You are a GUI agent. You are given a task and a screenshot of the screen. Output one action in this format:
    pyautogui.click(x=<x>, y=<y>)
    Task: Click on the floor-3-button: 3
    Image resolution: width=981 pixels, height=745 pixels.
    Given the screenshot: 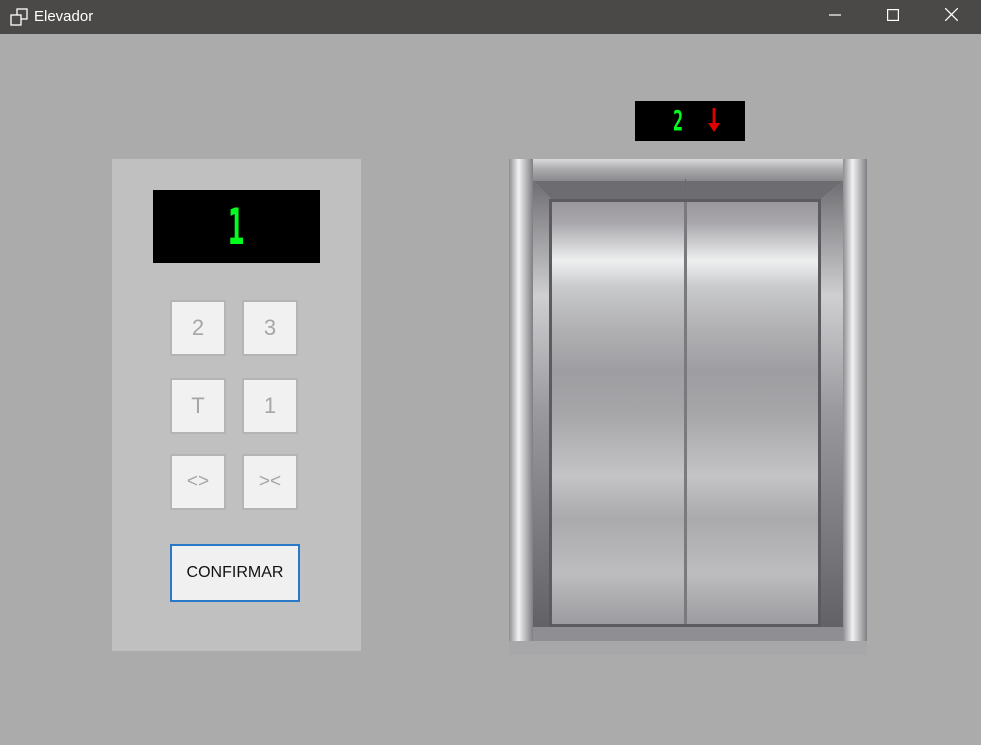 What is the action you would take?
    pyautogui.click(x=270, y=328)
    